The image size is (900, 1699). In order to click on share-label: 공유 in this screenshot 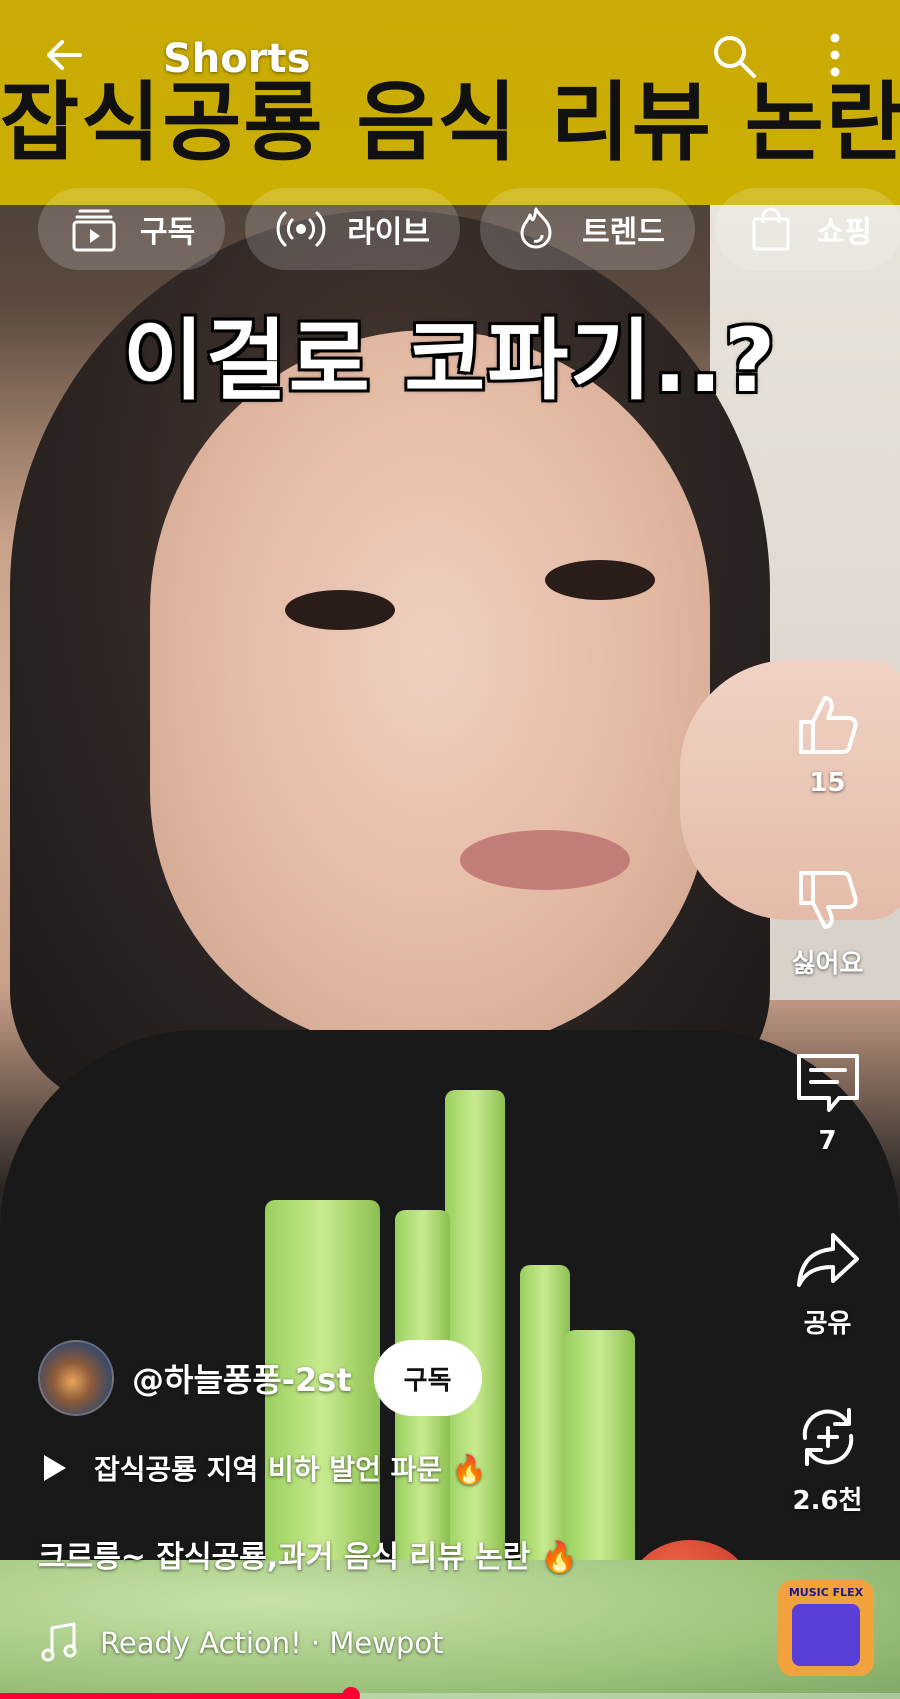, I will do `click(827, 1324)`.